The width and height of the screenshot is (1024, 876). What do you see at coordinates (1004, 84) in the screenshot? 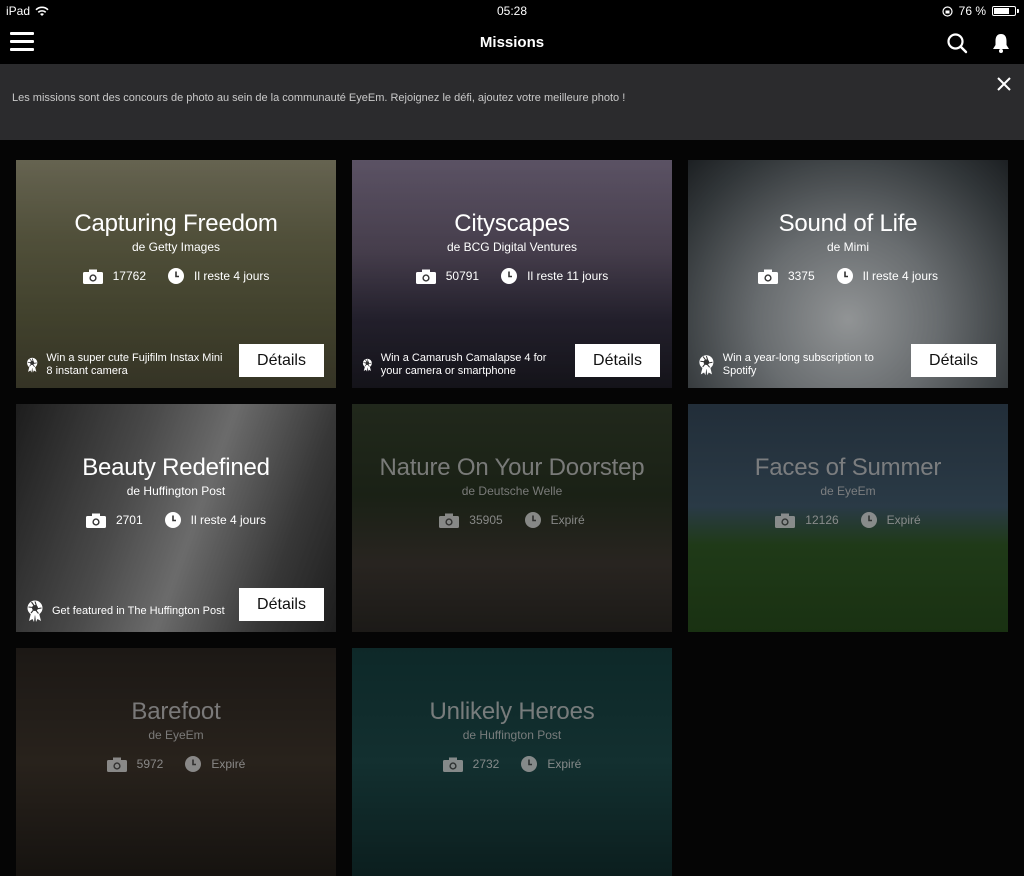
I see `close-icon` at bounding box center [1004, 84].